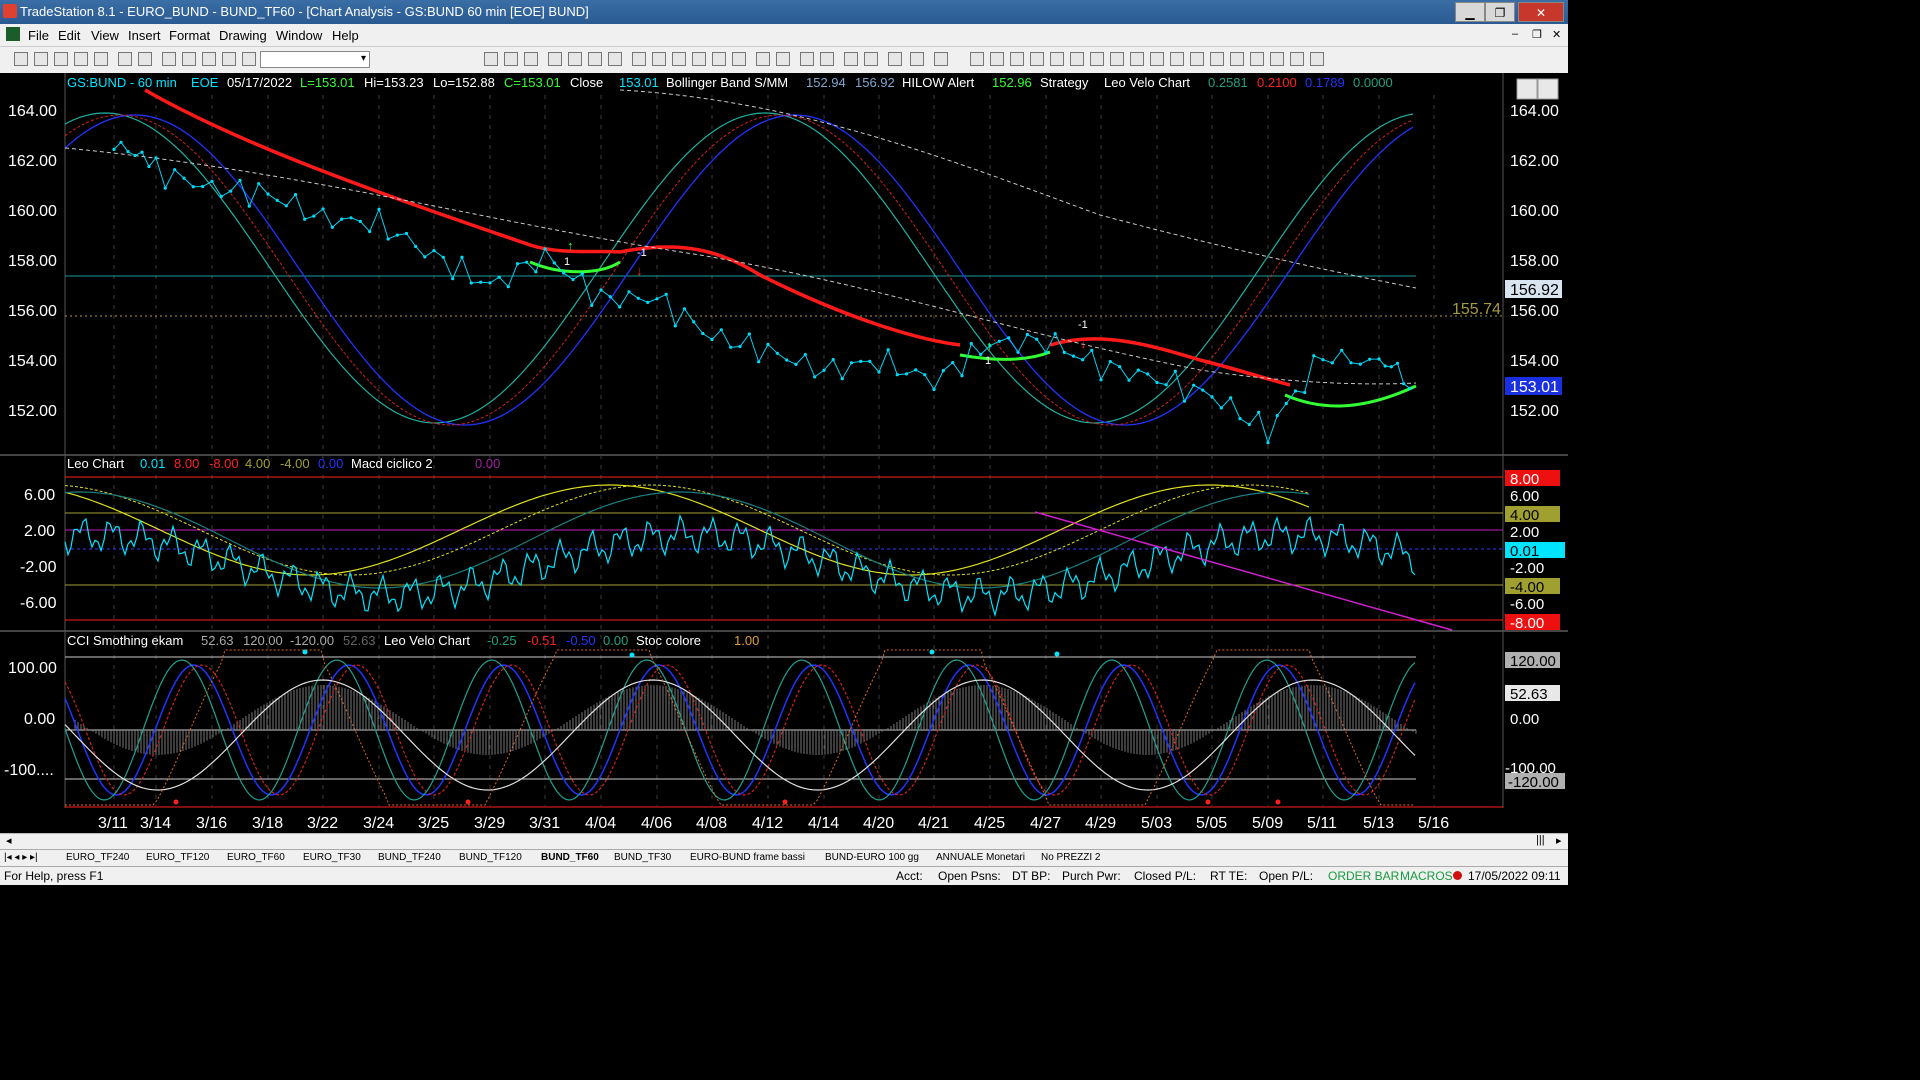  What do you see at coordinates (189, 35) in the screenshot?
I see `menu-format: Format` at bounding box center [189, 35].